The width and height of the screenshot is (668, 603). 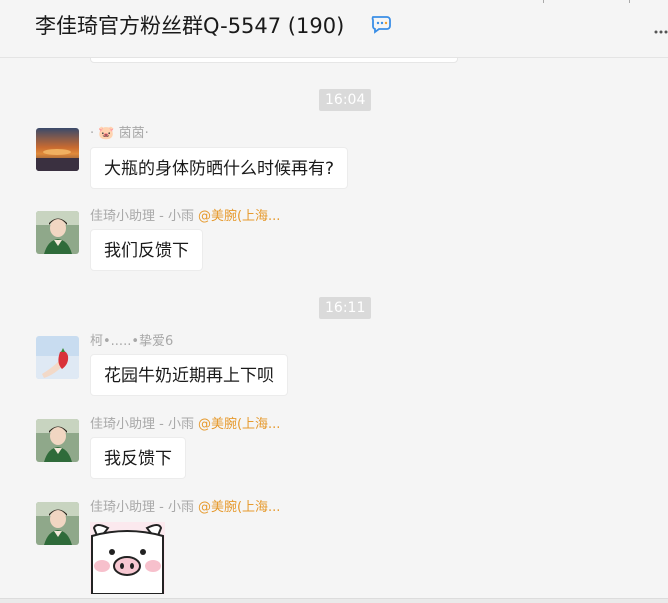 What do you see at coordinates (146, 250) in the screenshot?
I see `message-bubble: 我们反馈下` at bounding box center [146, 250].